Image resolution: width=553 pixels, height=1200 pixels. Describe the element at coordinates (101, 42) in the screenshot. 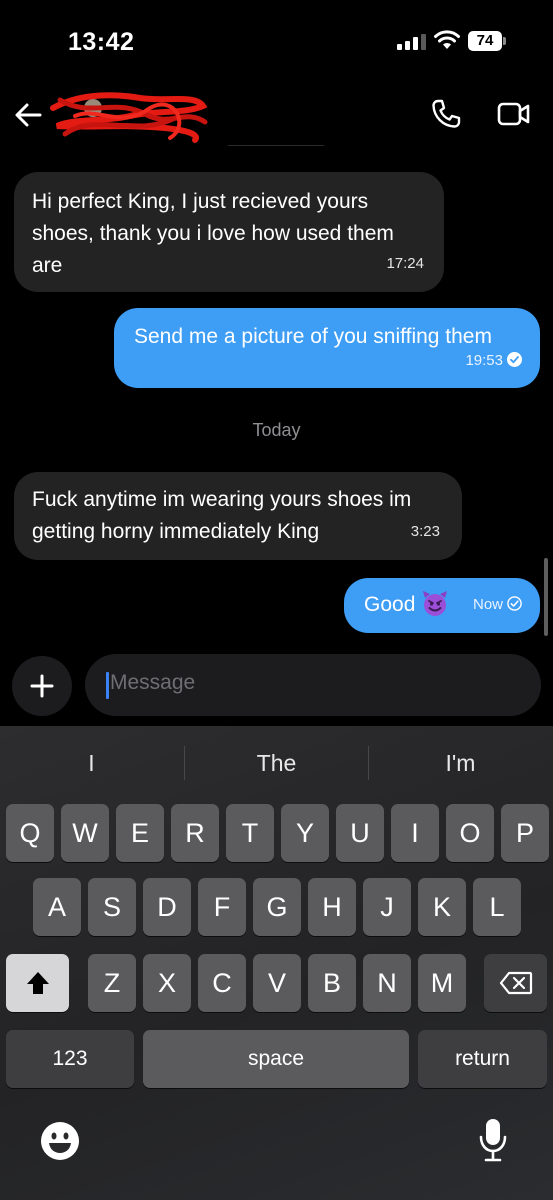

I see `status-time: 13:42` at that location.